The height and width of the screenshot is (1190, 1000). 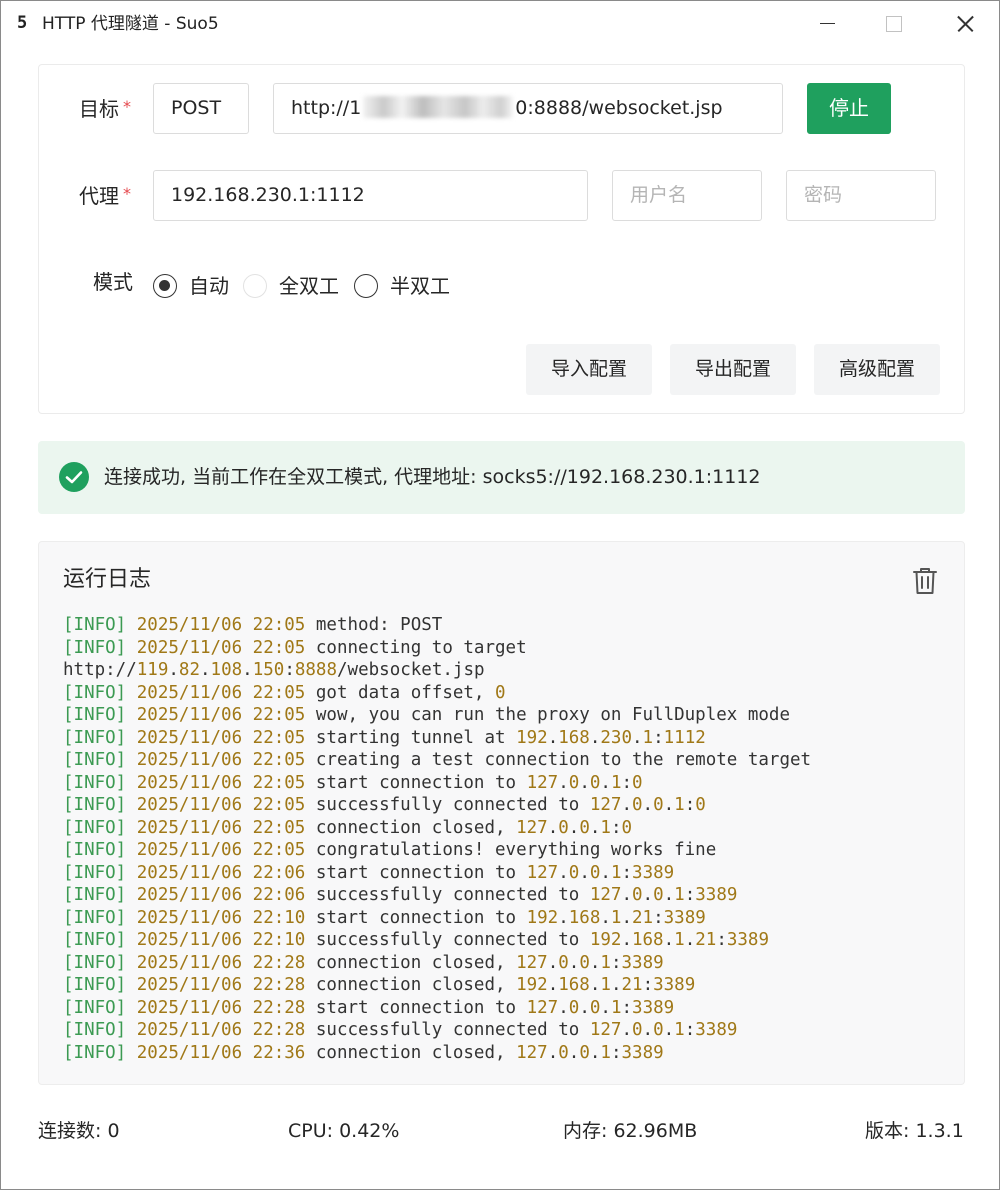 I want to click on memory-usage: 内存: 62.96MB, so click(x=630, y=1131).